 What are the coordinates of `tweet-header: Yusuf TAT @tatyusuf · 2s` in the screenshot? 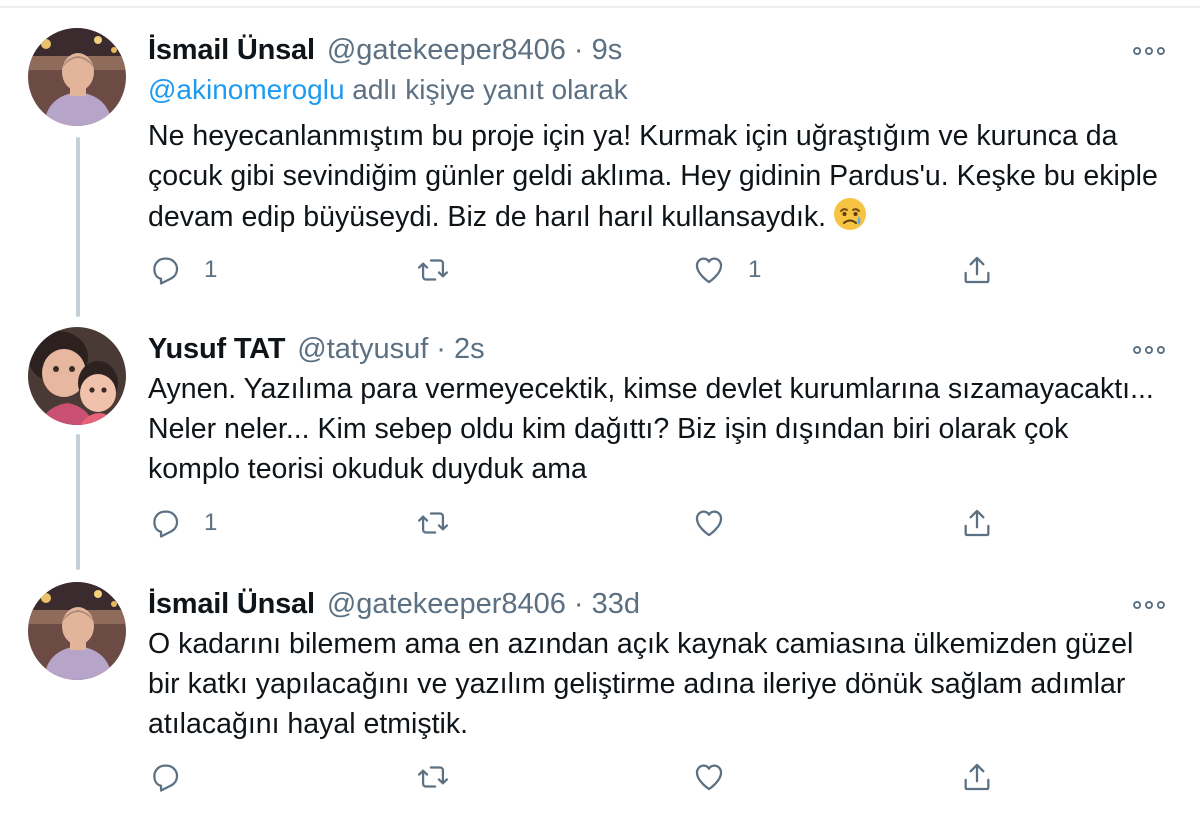 It's located at (316, 349).